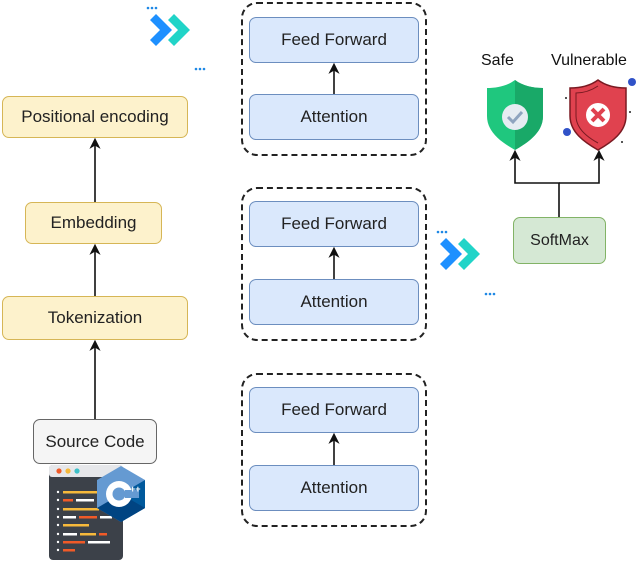  I want to click on arrow-softmax-to-vulnerable, so click(582, 166).